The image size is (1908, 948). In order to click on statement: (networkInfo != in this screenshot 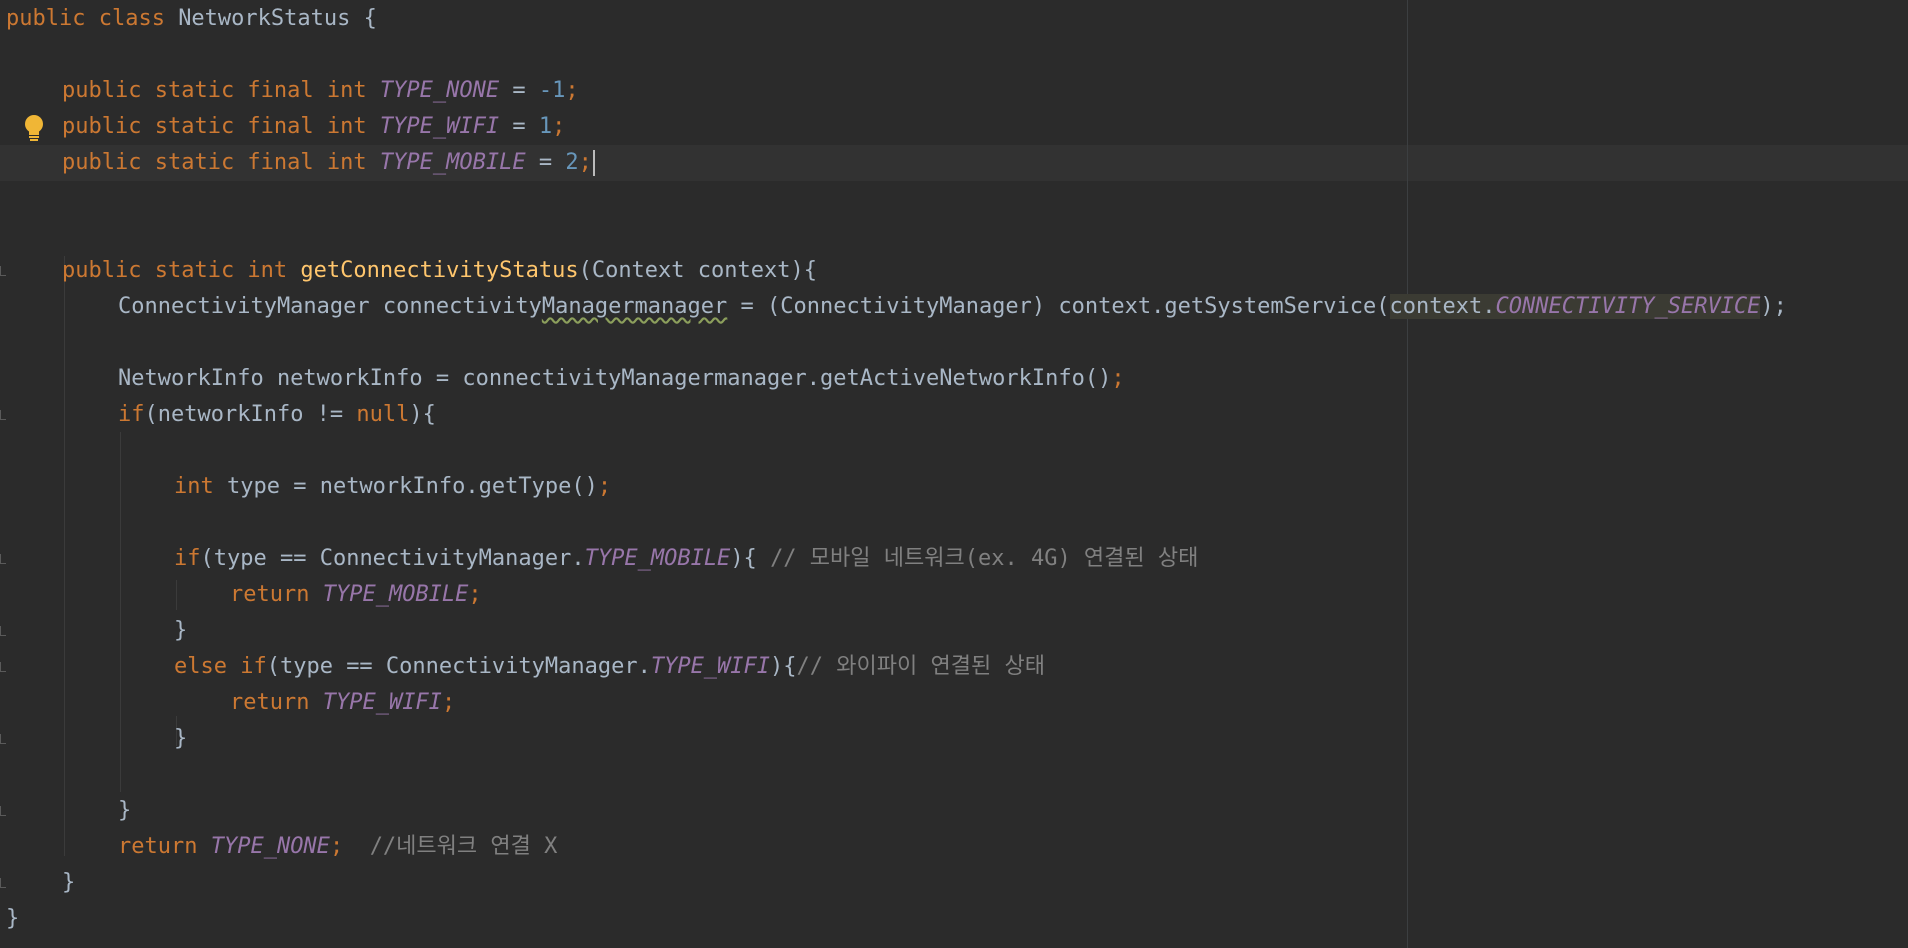, I will do `click(250, 414)`.